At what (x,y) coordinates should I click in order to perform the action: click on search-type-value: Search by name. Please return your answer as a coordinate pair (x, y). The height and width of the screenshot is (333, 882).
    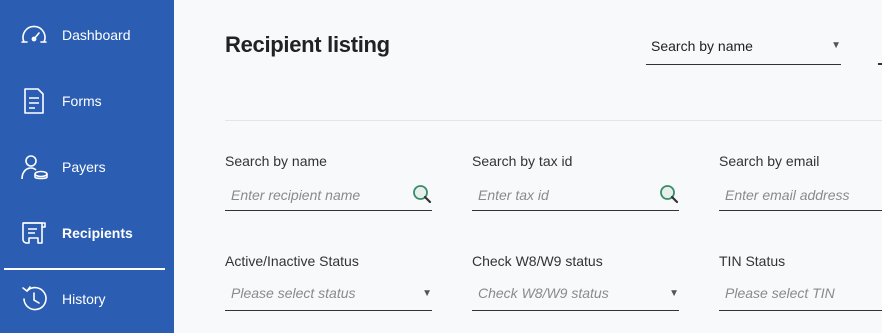
    Looking at the image, I should click on (702, 46).